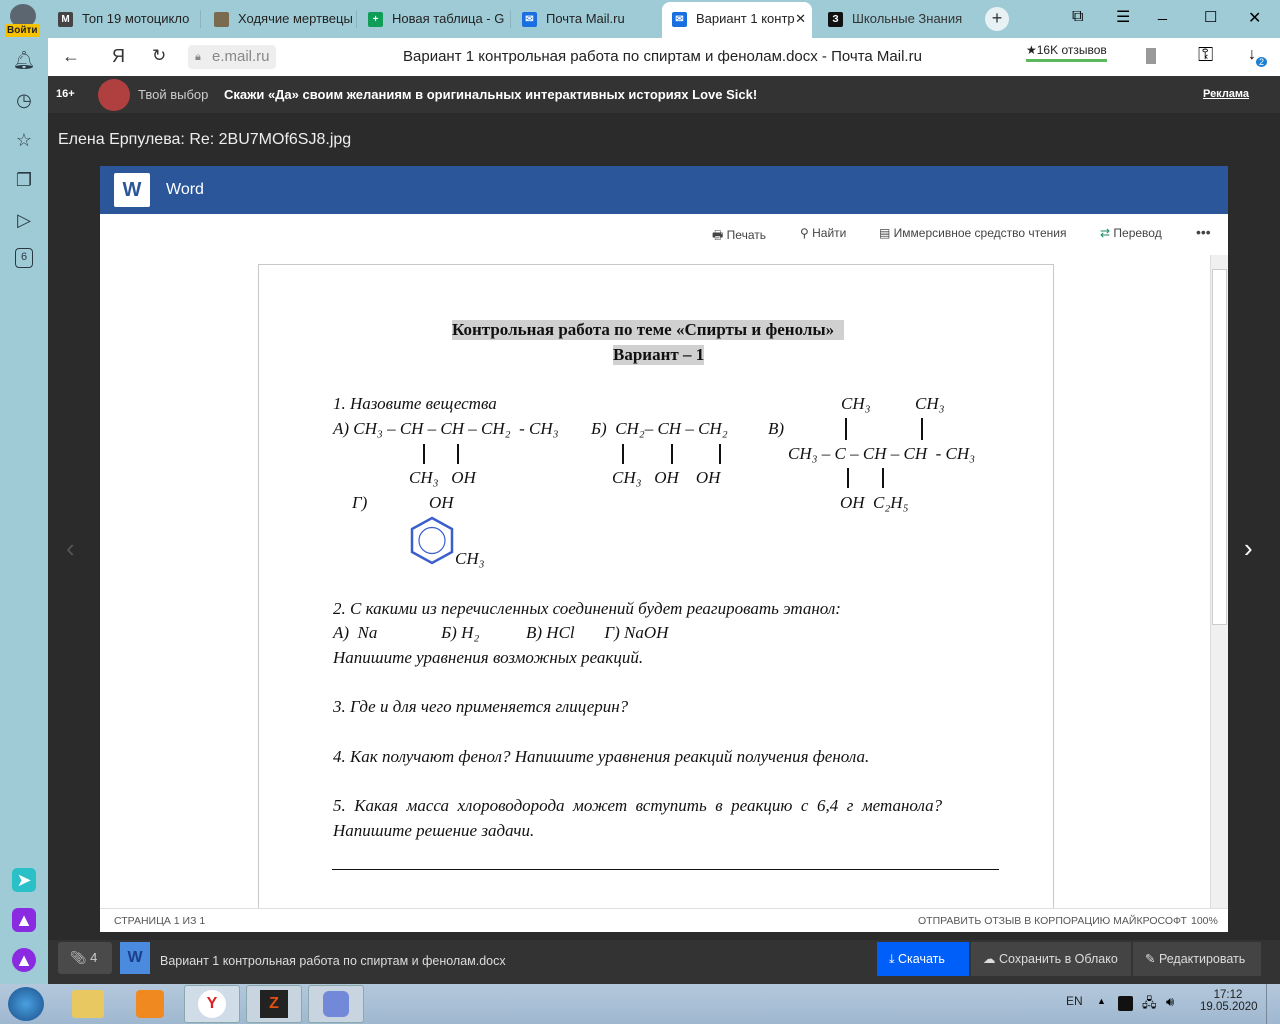 This screenshot has width=1280, height=1024. What do you see at coordinates (501, 632) in the screenshot?
I see `q2-options: А) Na Б) H₂ В) HCl Г) NaOH` at bounding box center [501, 632].